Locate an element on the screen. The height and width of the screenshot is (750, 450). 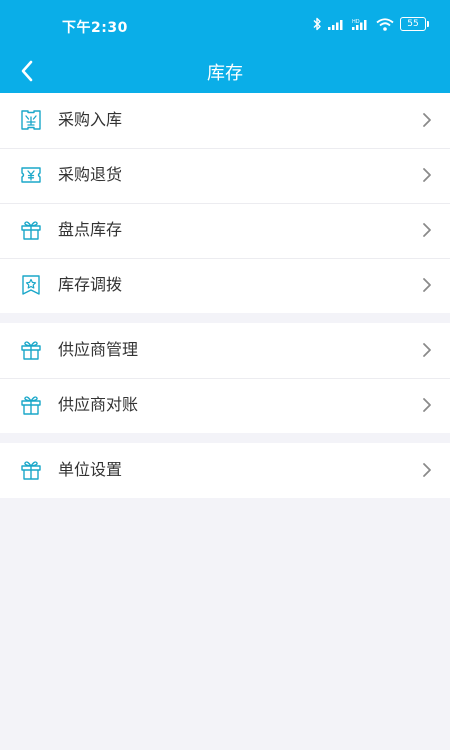
page-title: 库存 is located at coordinates (225, 73).